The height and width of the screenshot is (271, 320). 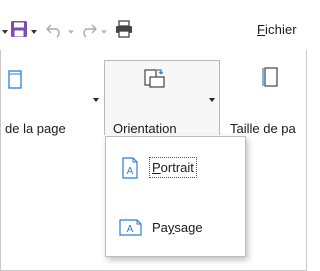 I want to click on orientation-icon, so click(x=154, y=79).